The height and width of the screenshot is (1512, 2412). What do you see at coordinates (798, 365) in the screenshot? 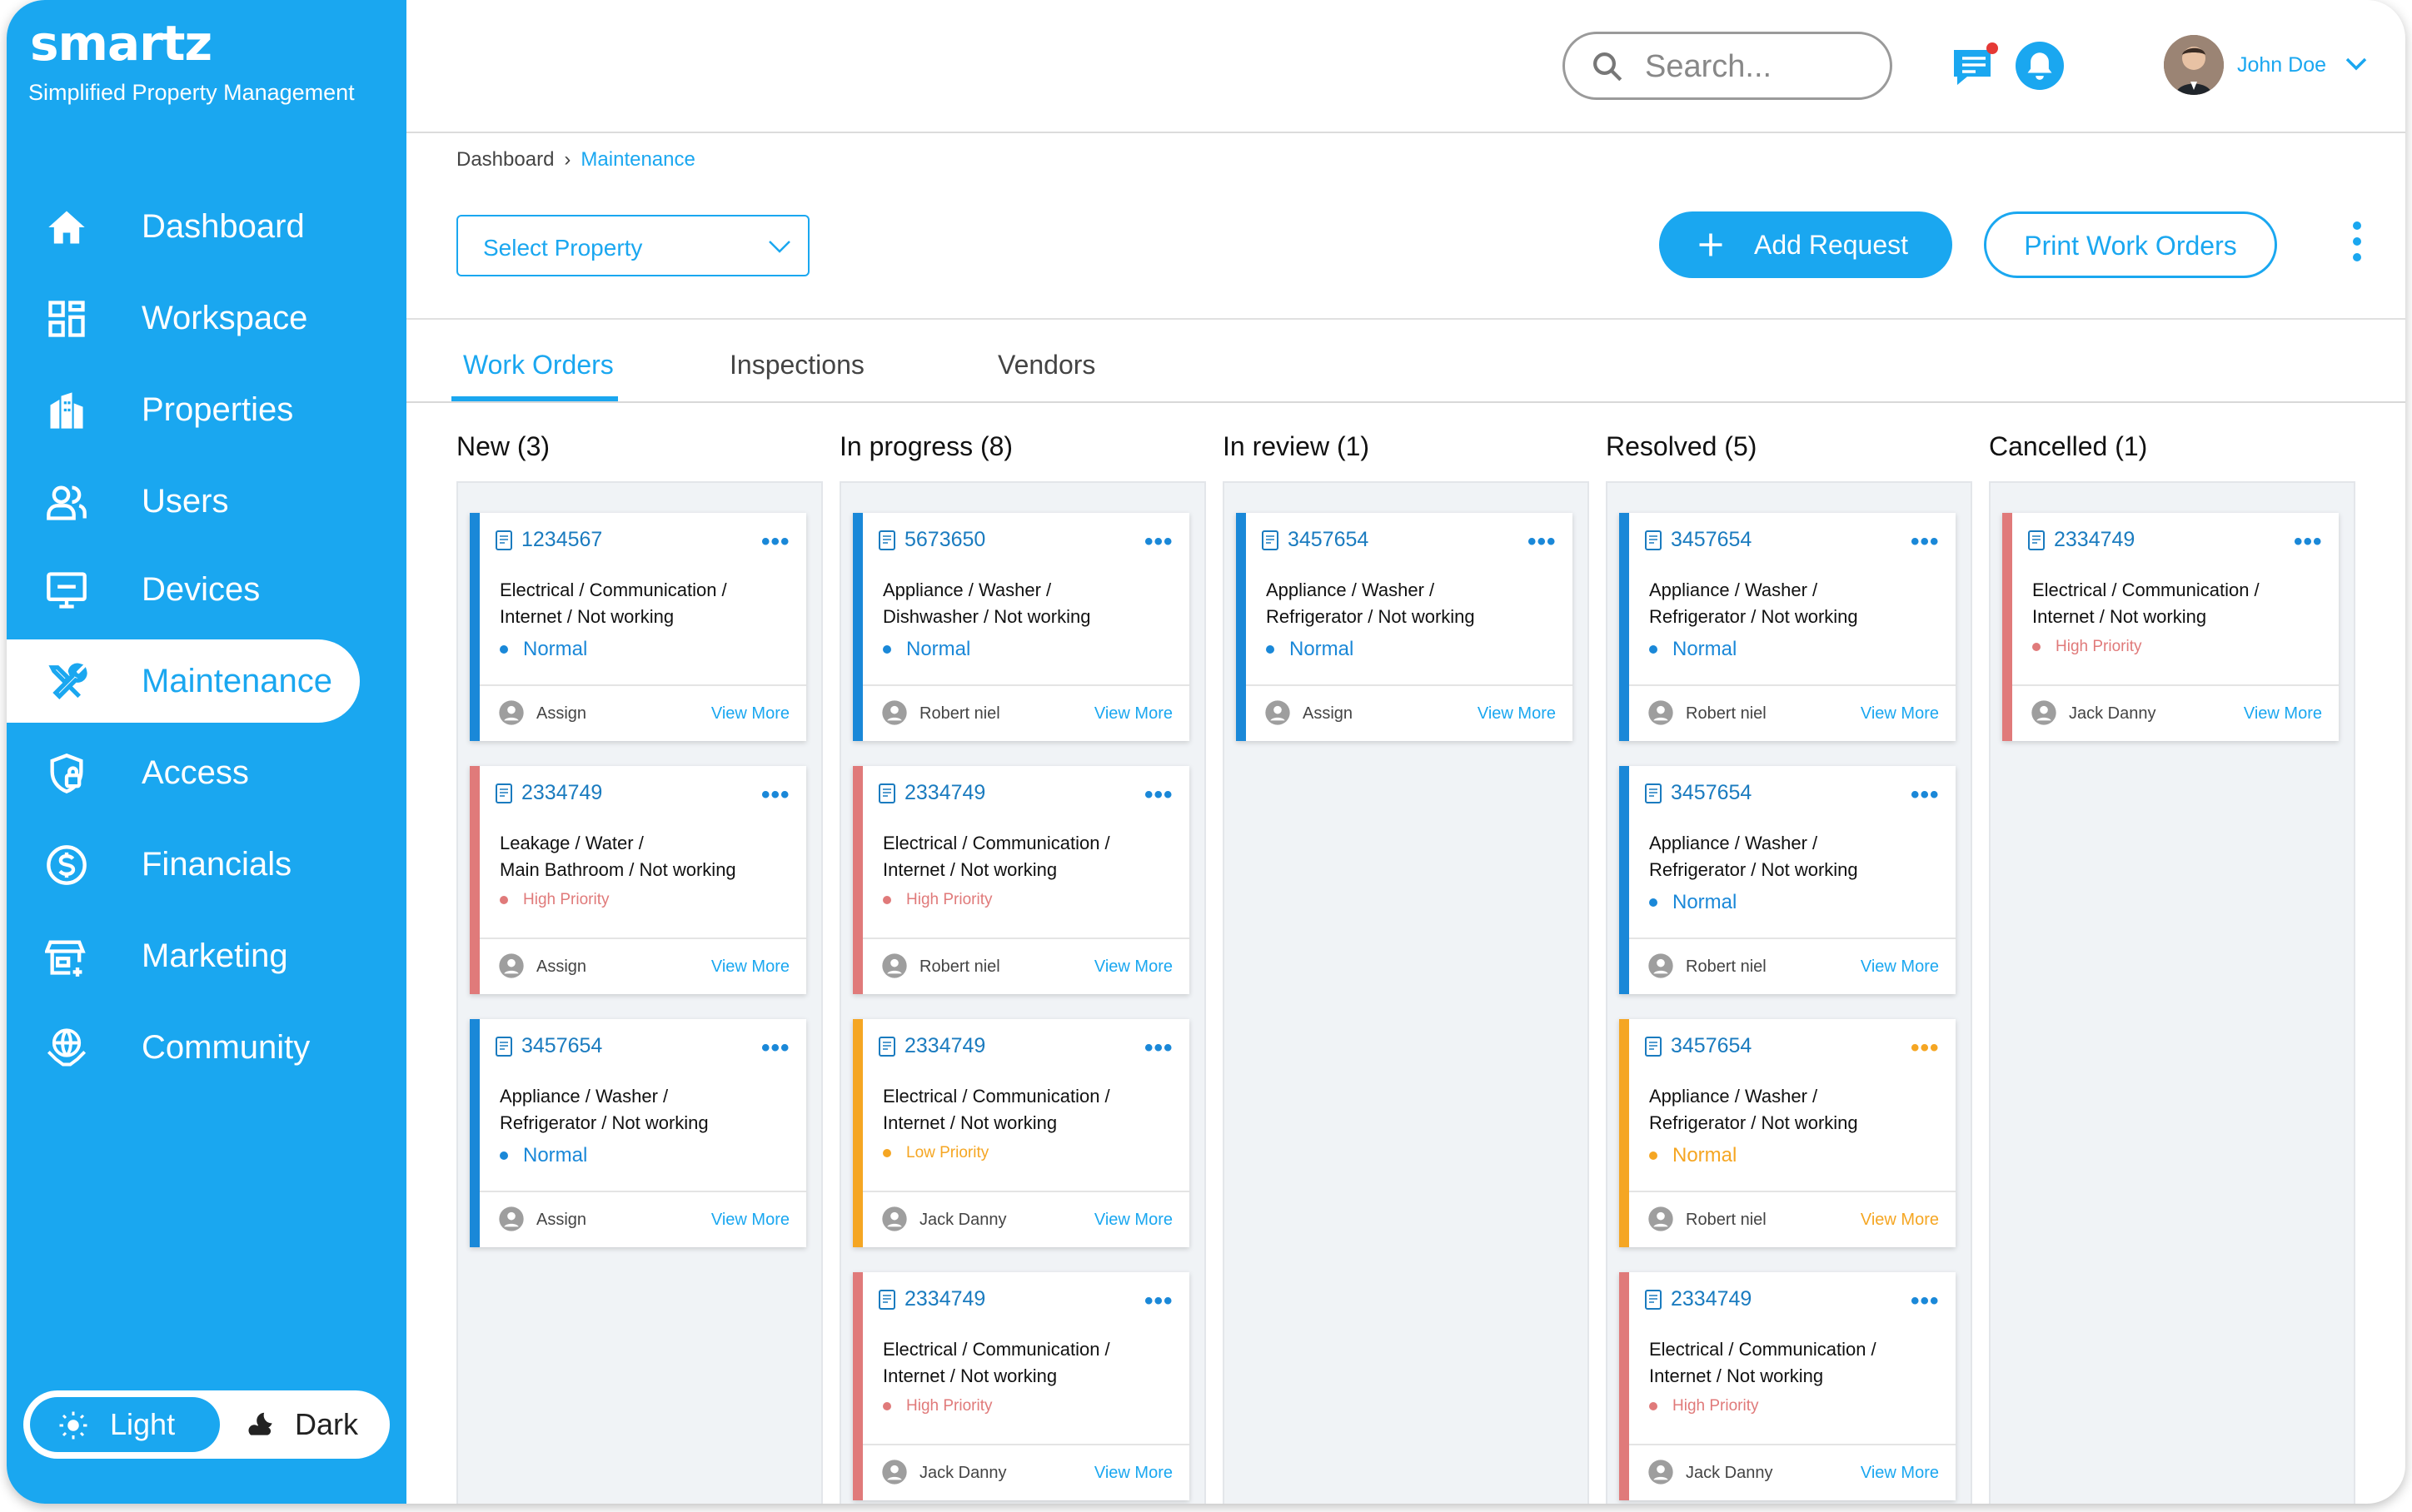
I see `tab-inspections: Inspections` at bounding box center [798, 365].